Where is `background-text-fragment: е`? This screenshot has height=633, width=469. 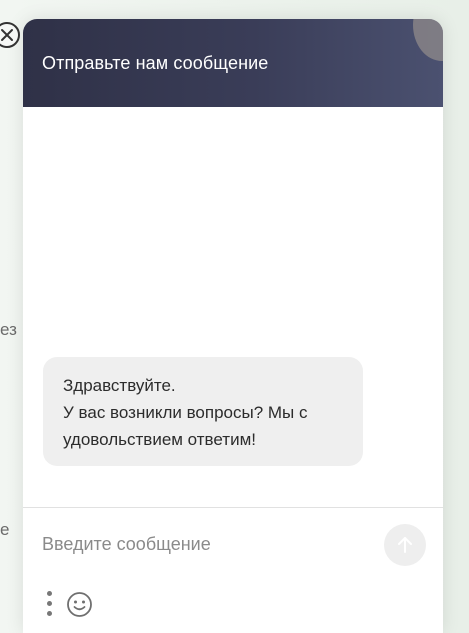
background-text-fragment: е is located at coordinates (5, 529).